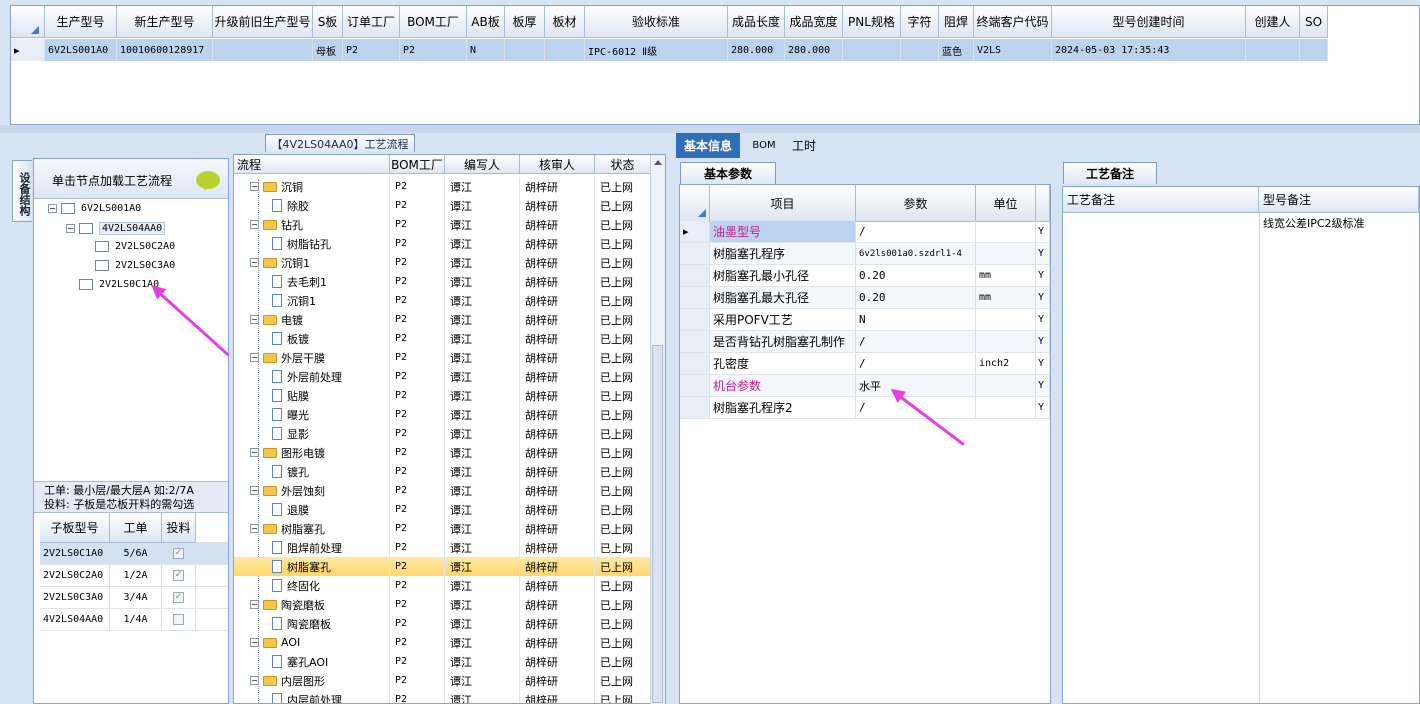 This screenshot has width=1420, height=704. What do you see at coordinates (312, 642) in the screenshot?
I see `flow-name-cell: − AOI` at bounding box center [312, 642].